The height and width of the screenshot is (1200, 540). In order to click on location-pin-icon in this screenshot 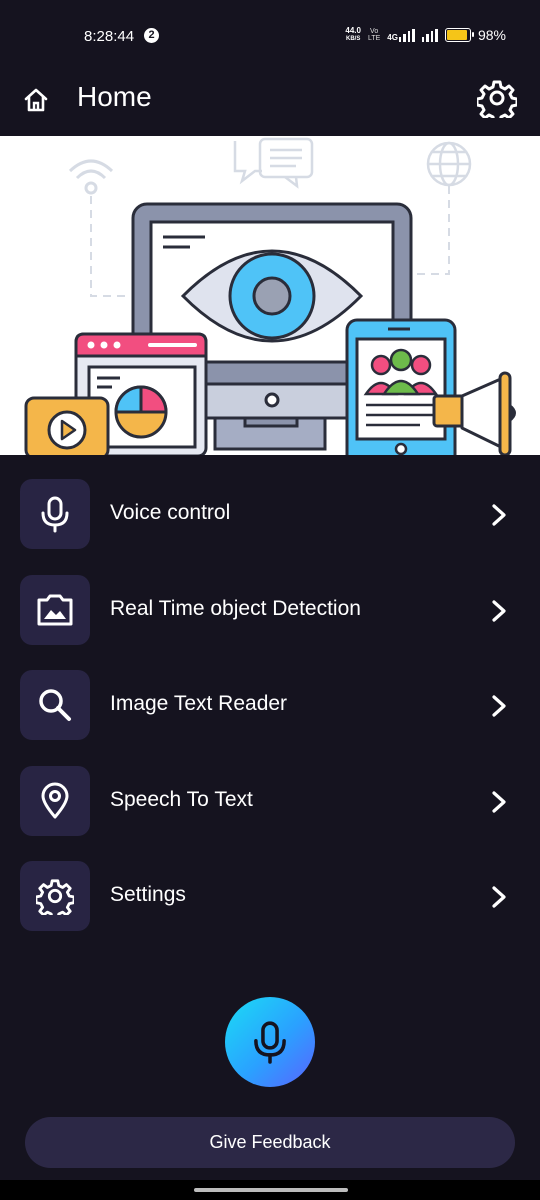, I will do `click(55, 800)`.